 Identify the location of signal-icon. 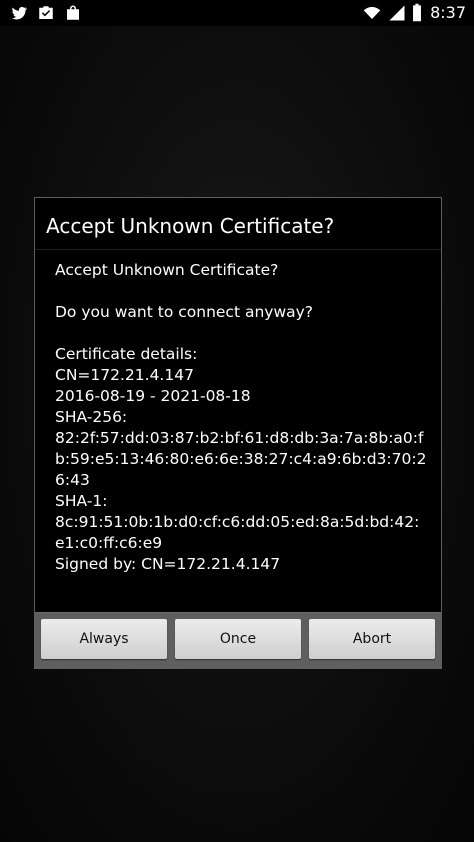
(397, 12).